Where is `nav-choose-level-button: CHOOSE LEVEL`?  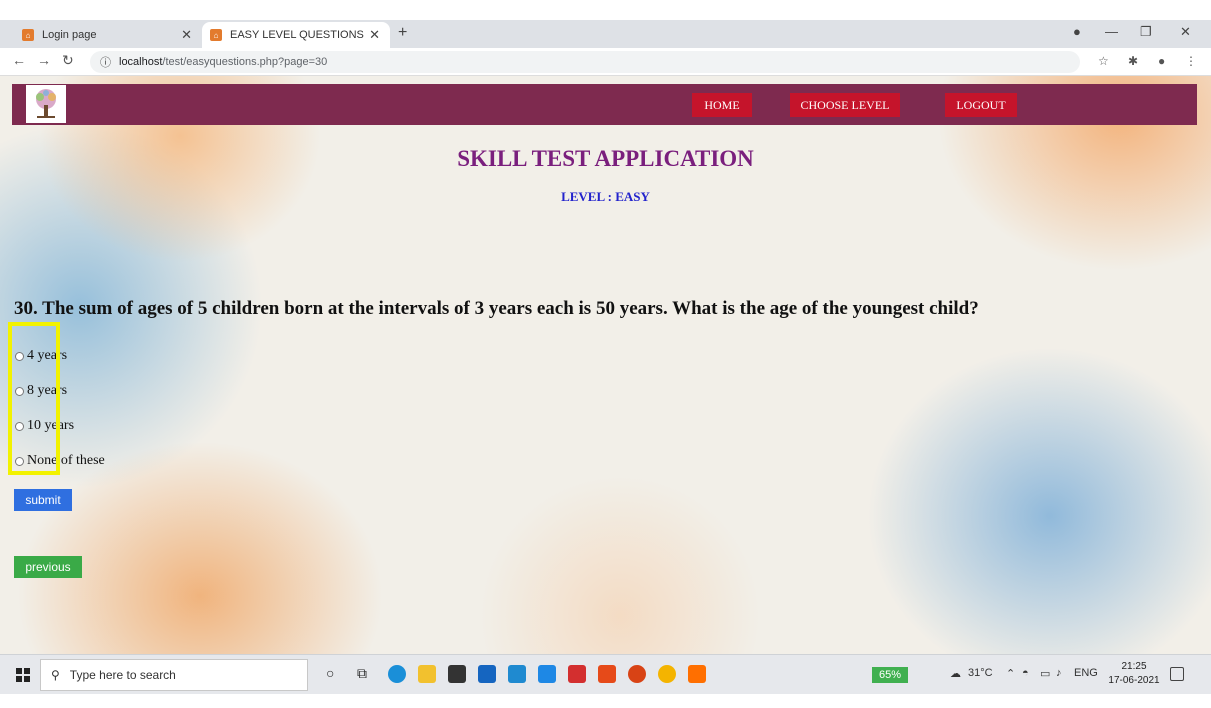 nav-choose-level-button: CHOOSE LEVEL is located at coordinates (845, 105).